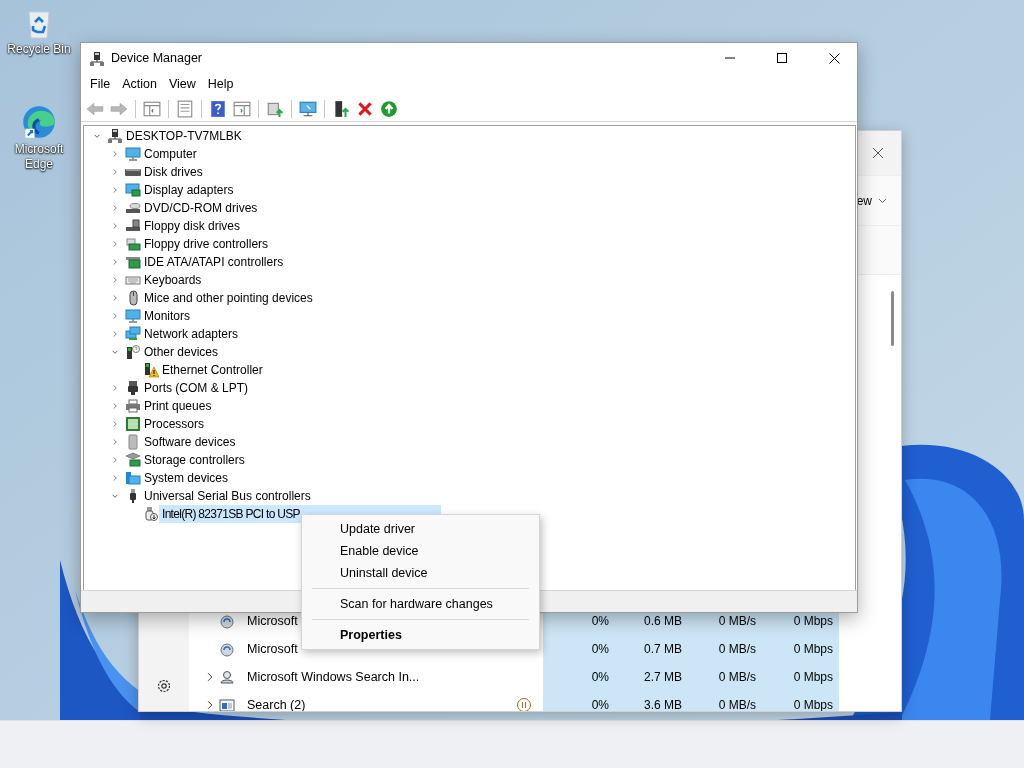  Describe the element at coordinates (133, 460) in the screenshot. I see `storage-controller-icon` at that location.